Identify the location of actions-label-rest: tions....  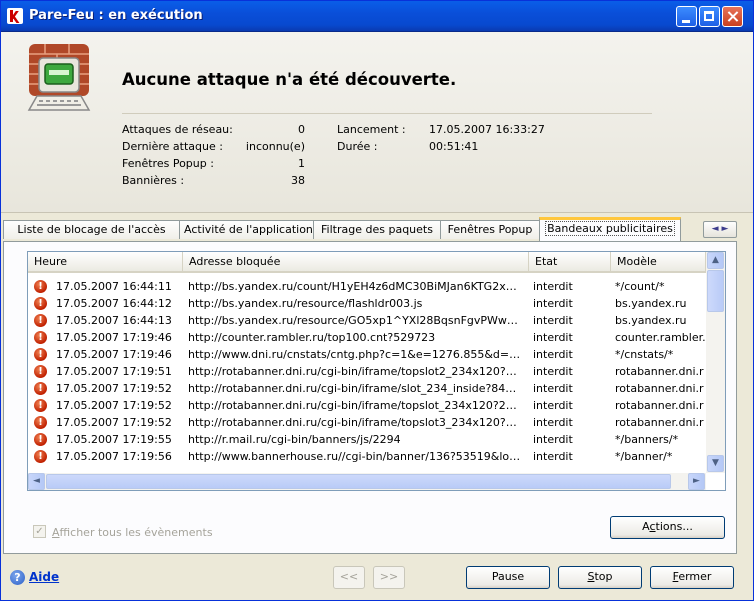
(674, 526).